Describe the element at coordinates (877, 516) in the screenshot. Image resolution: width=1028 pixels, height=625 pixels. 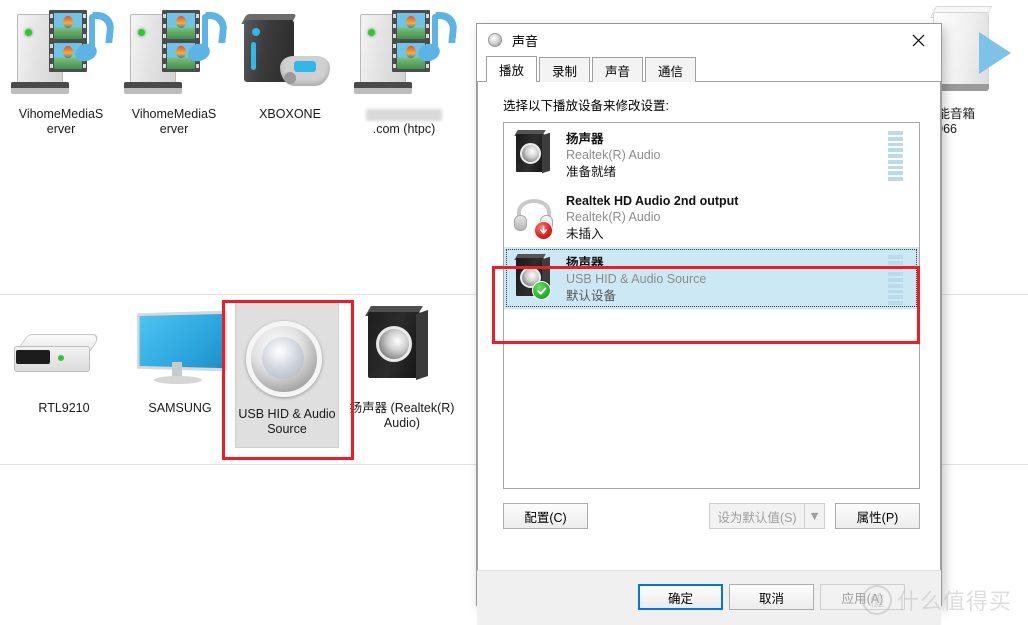
I see `properties-button: 属性(P)` at that location.